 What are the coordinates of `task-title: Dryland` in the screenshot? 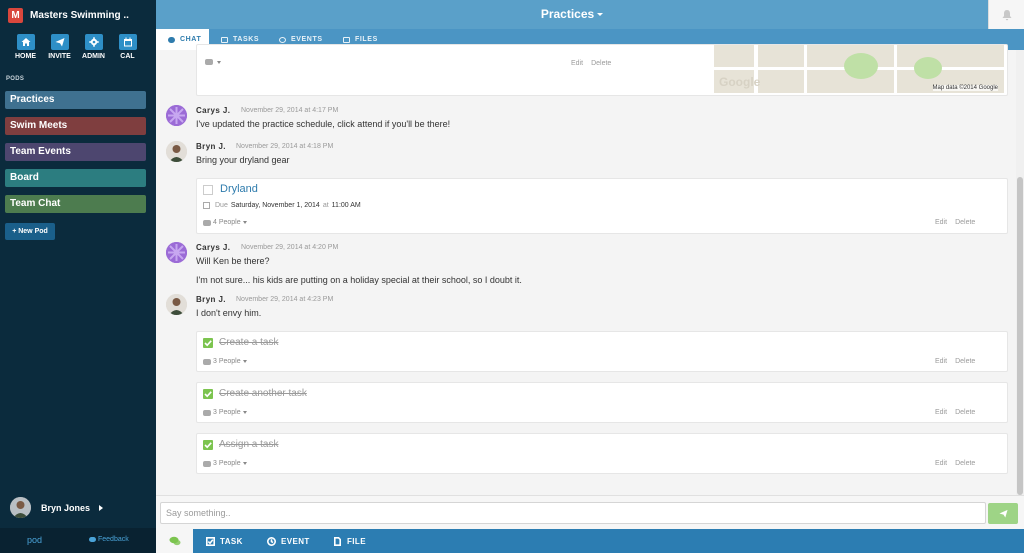 It's located at (239, 189).